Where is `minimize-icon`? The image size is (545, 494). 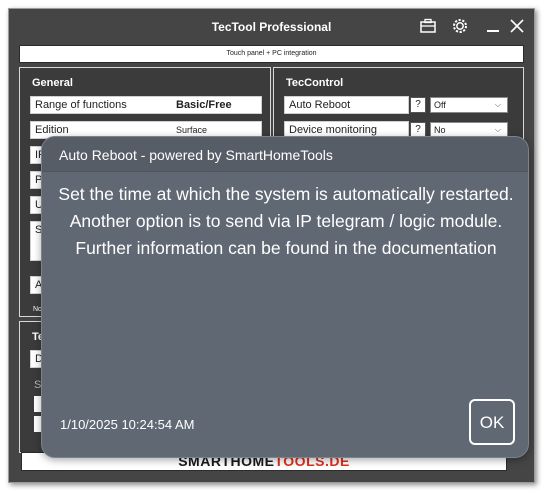
minimize-icon is located at coordinates (493, 26).